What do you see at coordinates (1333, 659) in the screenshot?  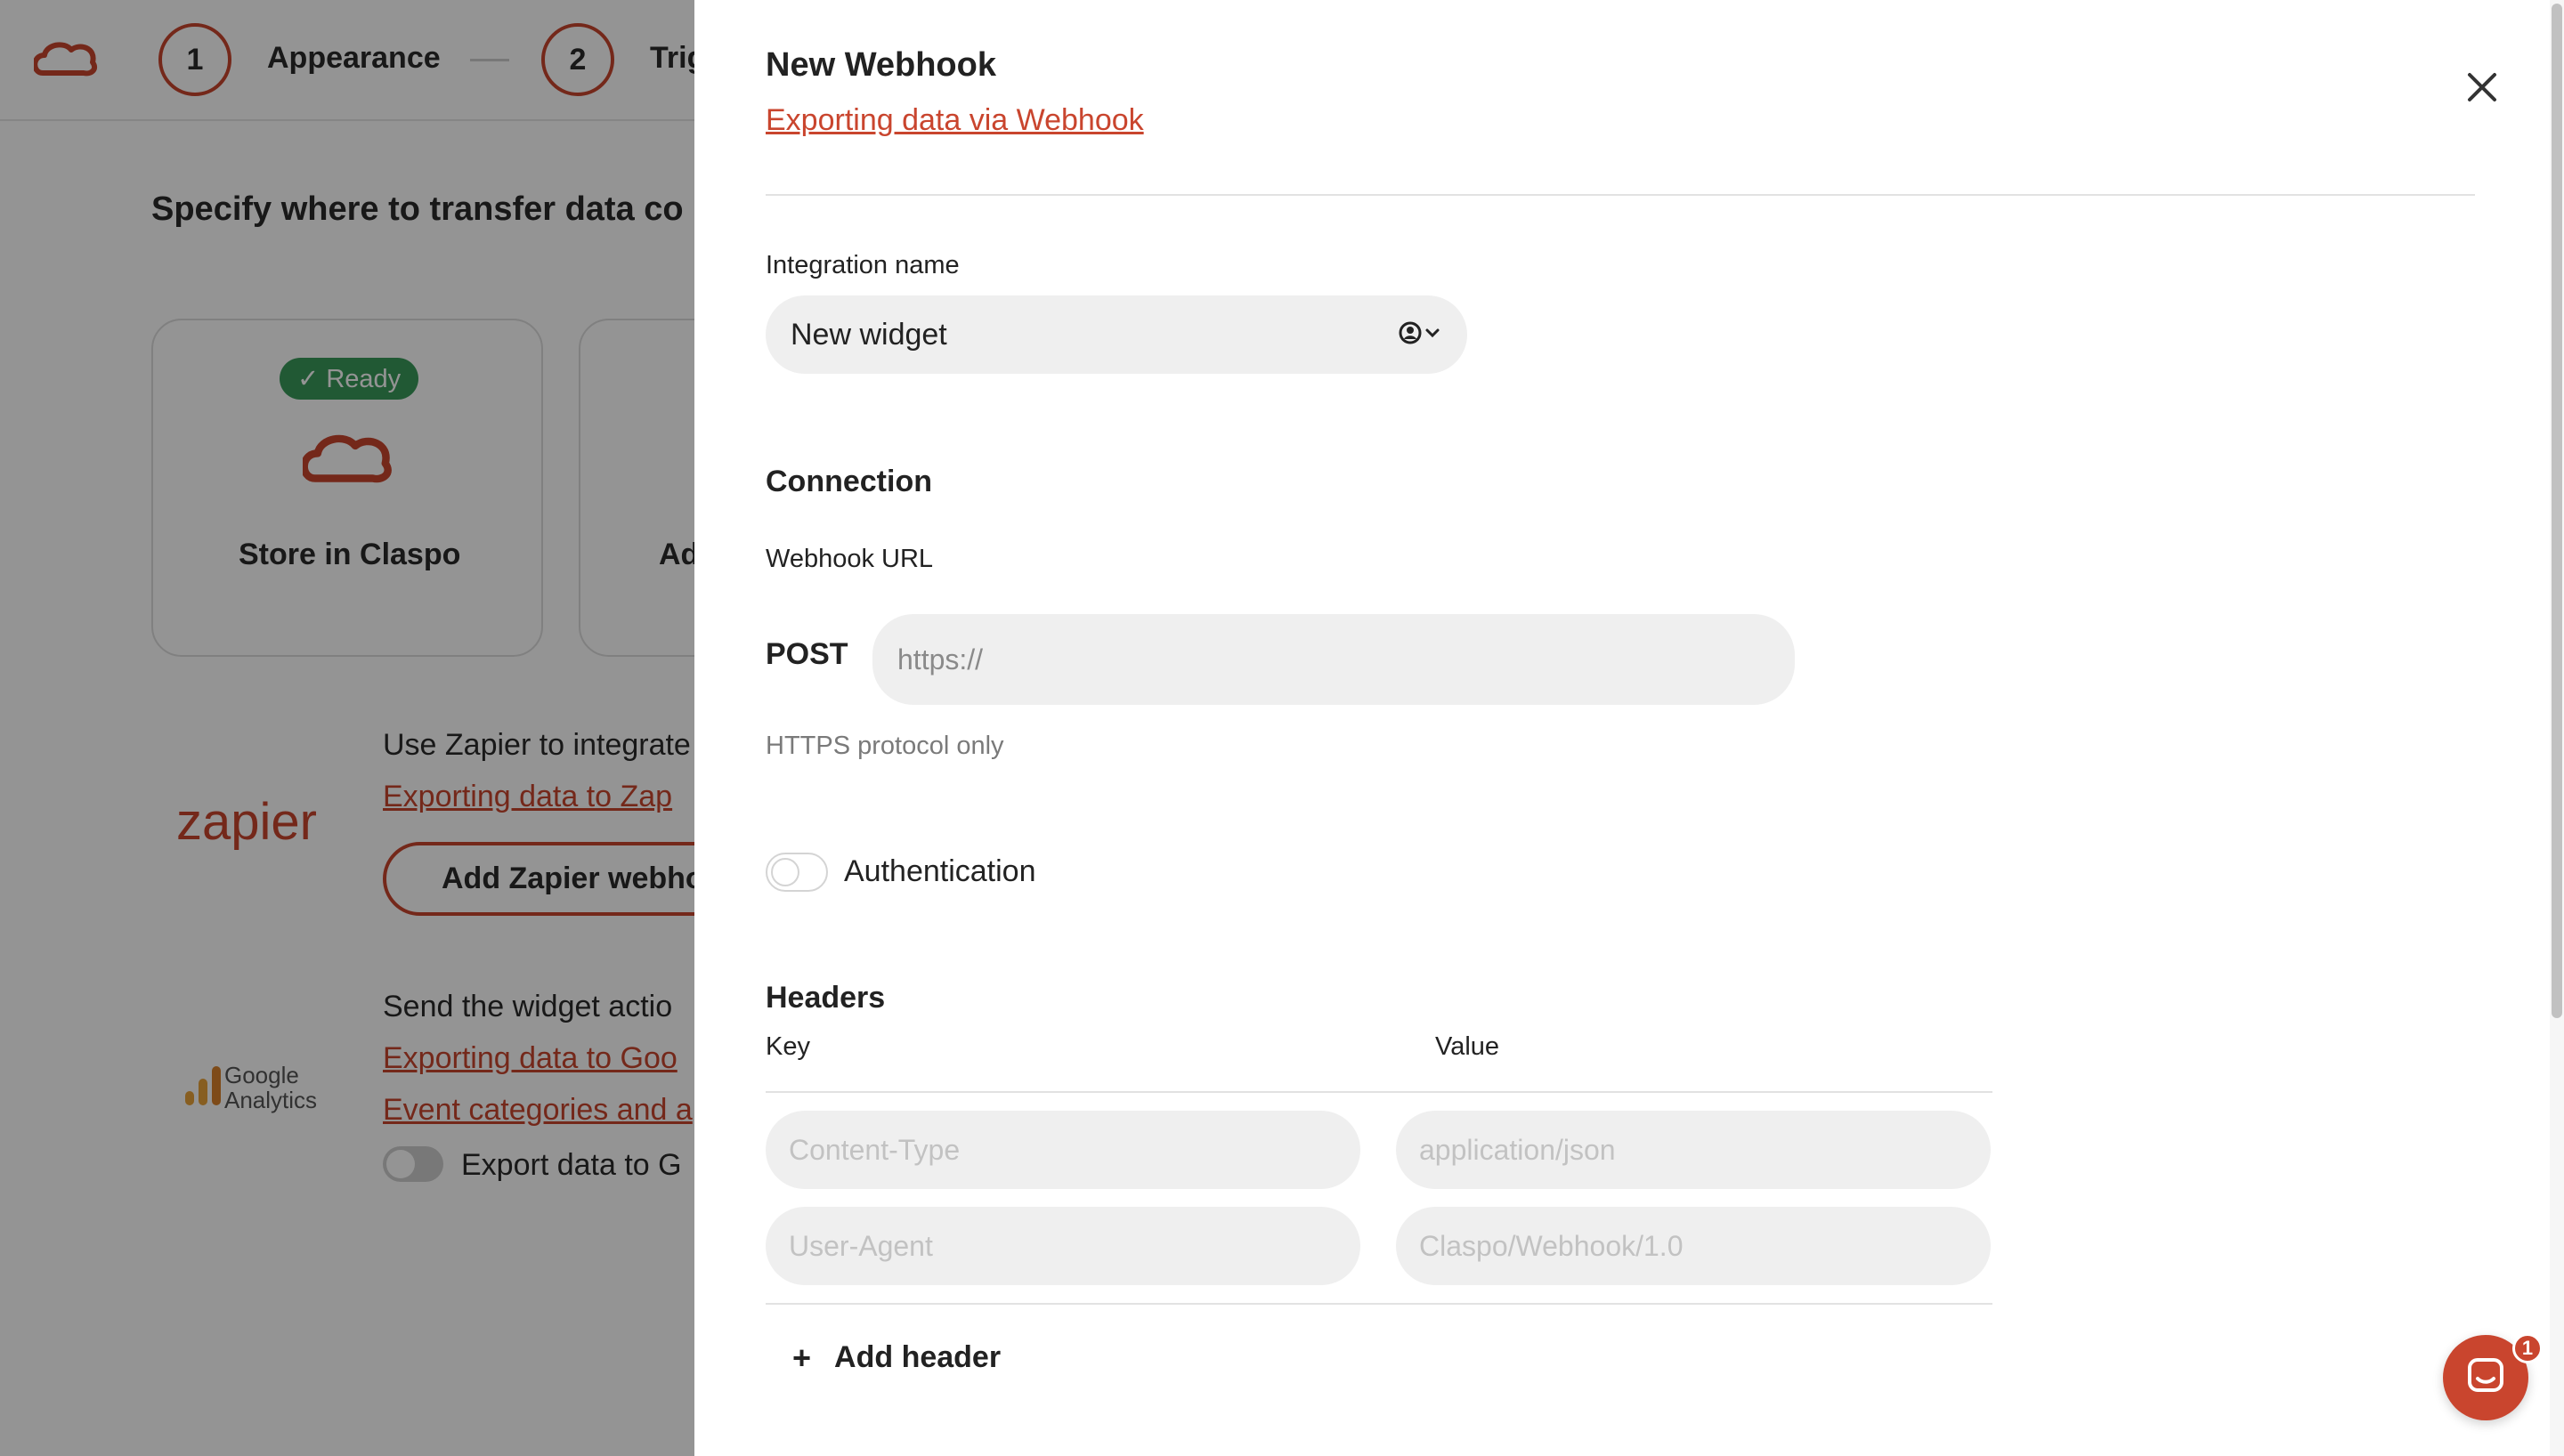 I see `webhook-url-input` at bounding box center [1333, 659].